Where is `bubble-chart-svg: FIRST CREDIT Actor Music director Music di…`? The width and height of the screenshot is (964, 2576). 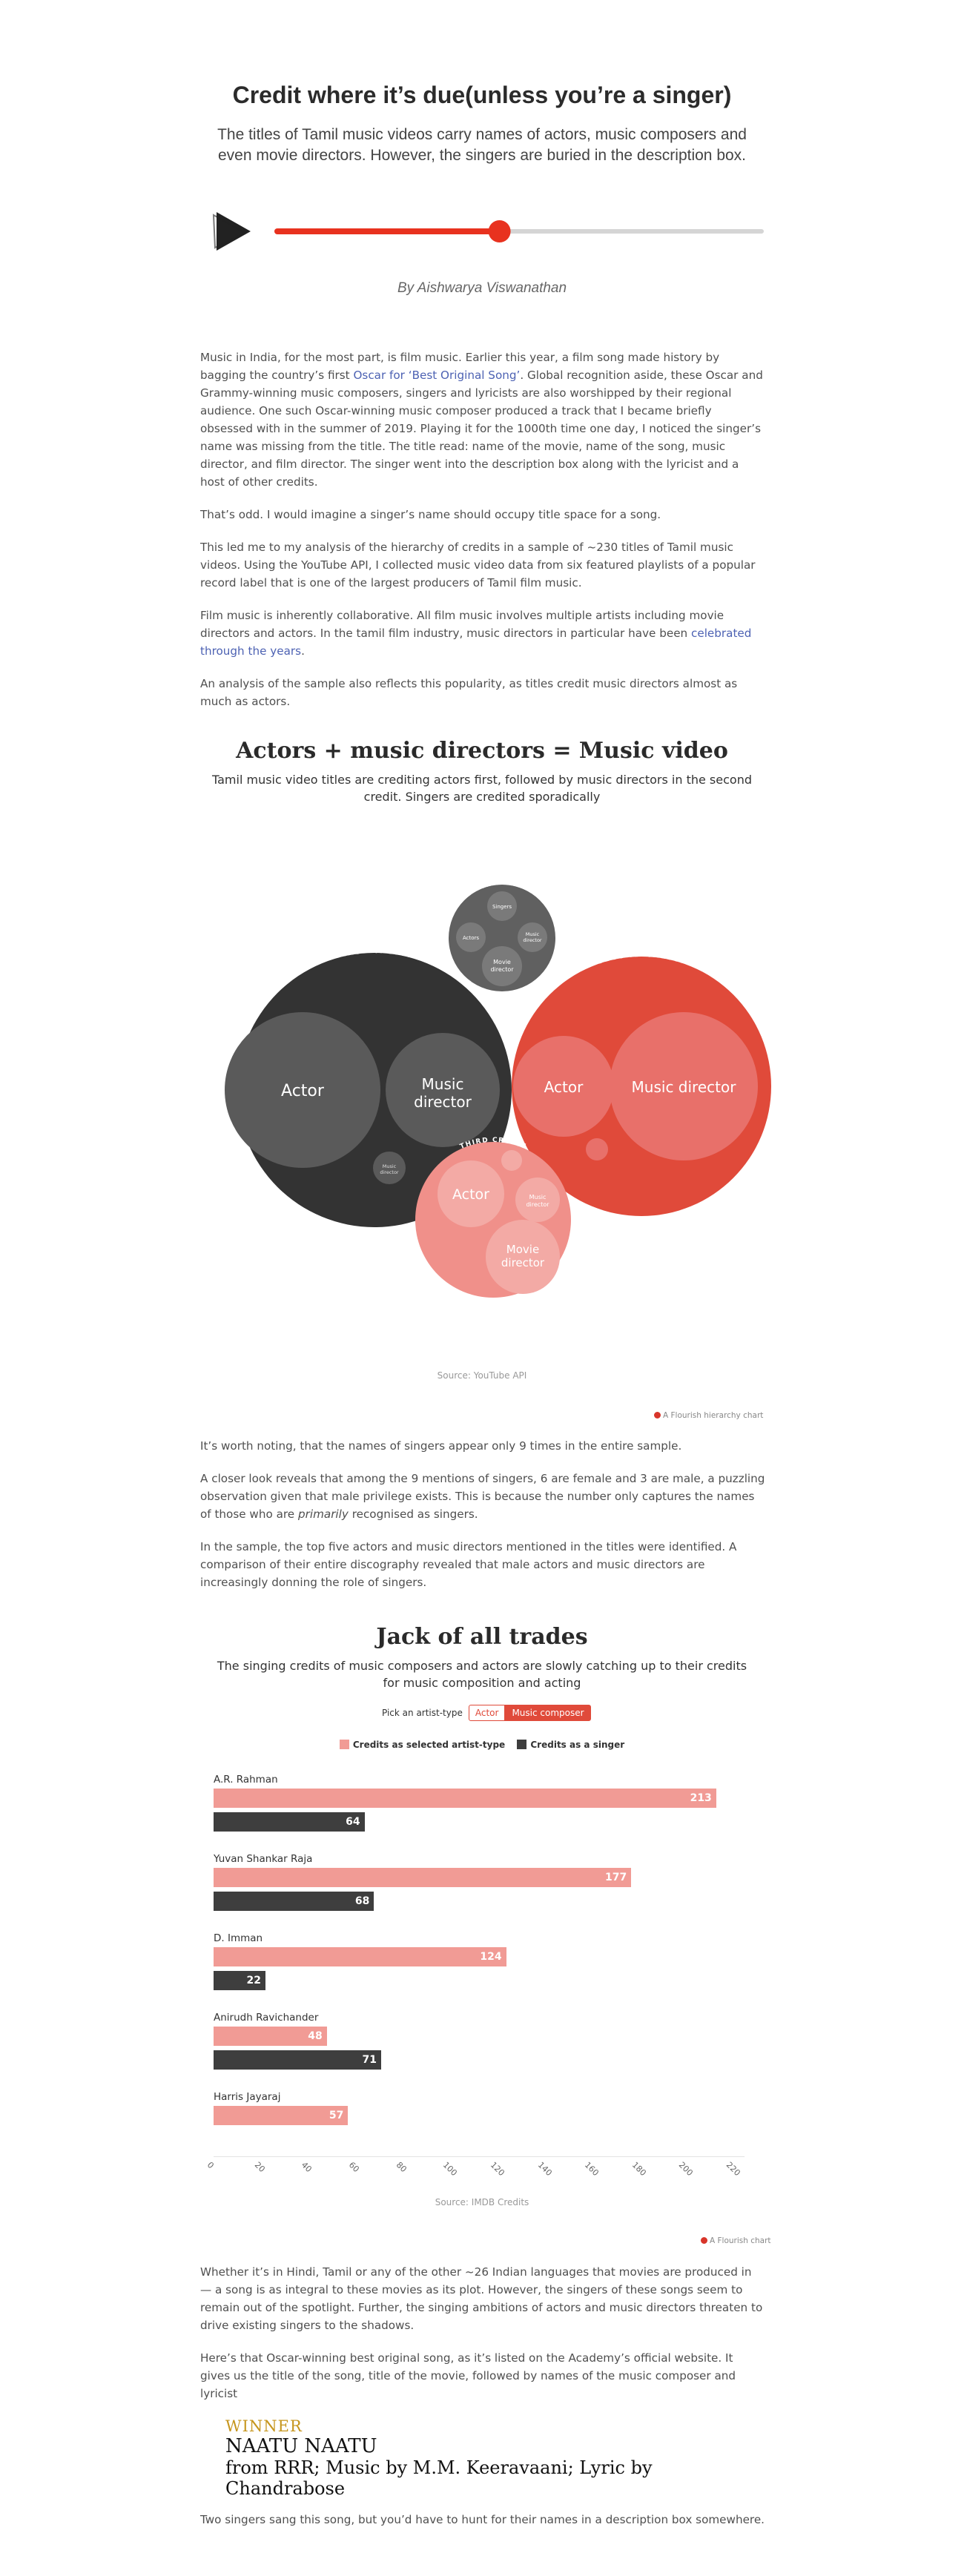
bubble-chart-svg: FIRST CREDIT Actor Music director Music di… is located at coordinates (498, 1088).